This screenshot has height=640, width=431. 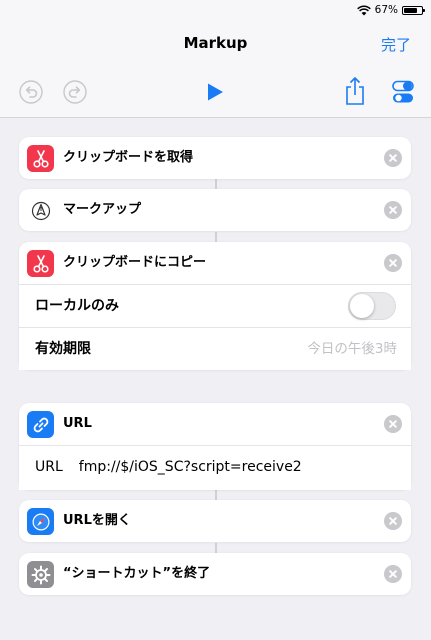 I want to click on param-row-local-only: ローカルのみ, so click(x=215, y=305).